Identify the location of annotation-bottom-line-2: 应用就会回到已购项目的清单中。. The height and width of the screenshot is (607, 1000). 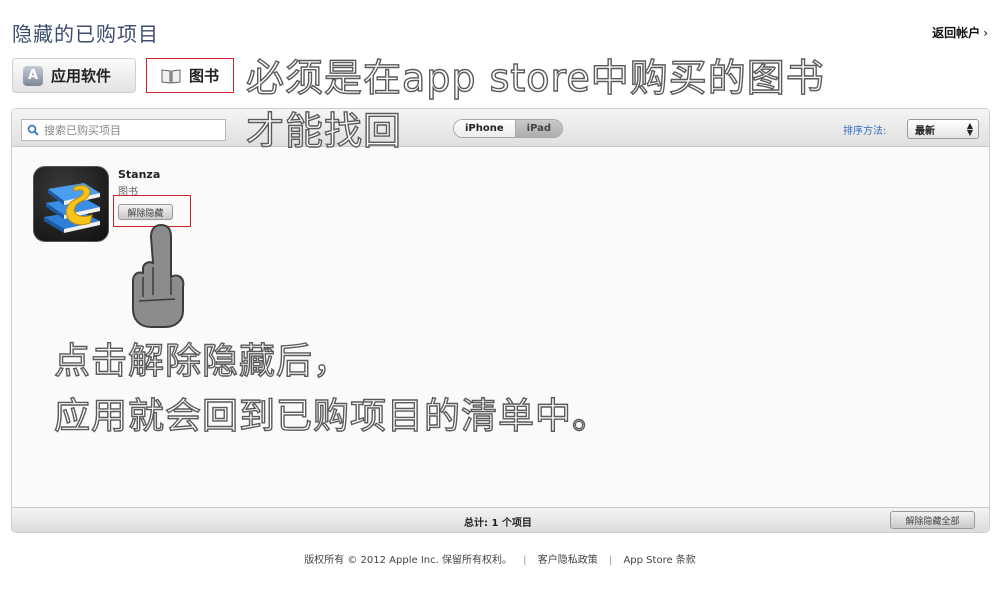
(331, 416).